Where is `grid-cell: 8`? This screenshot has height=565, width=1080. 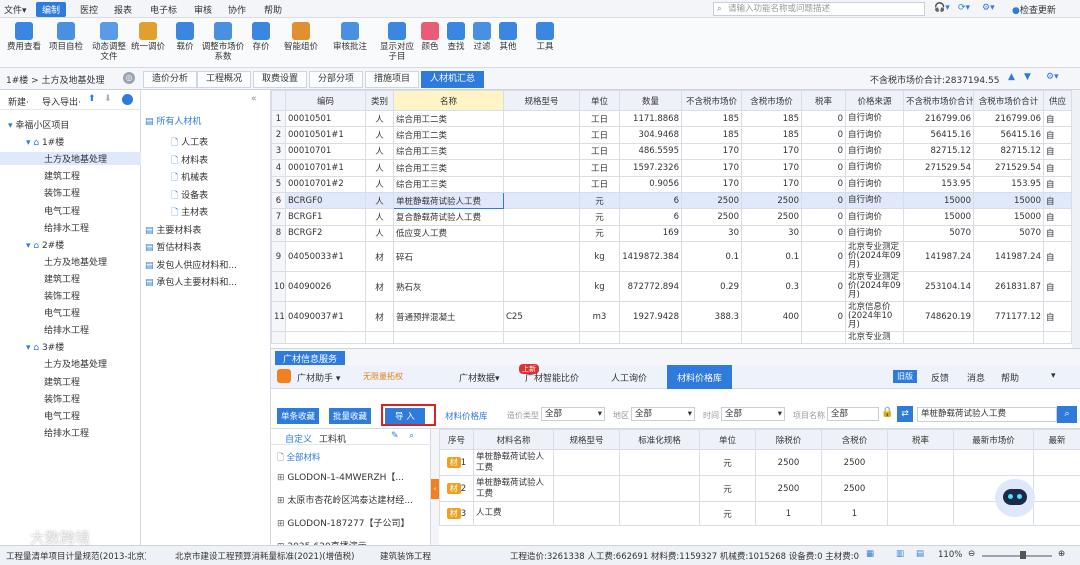
grid-cell: 8 is located at coordinates (278, 233).